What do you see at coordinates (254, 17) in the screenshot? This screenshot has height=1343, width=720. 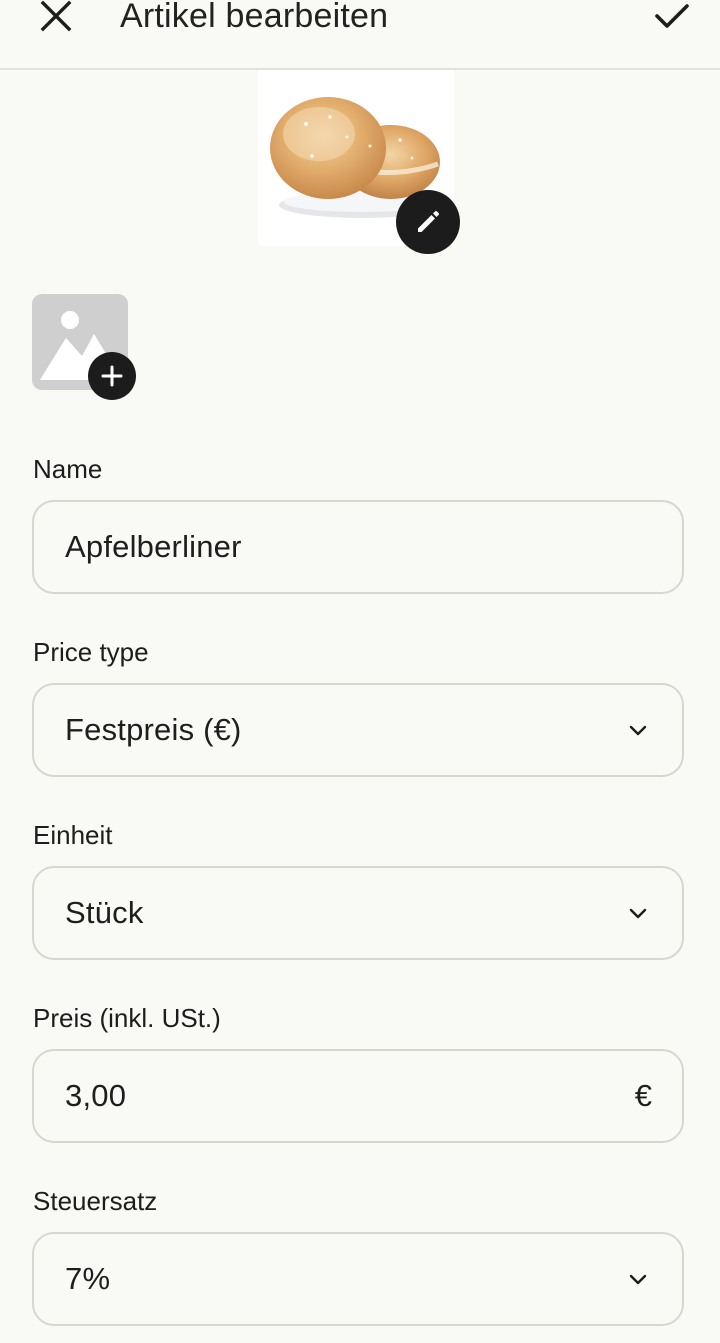 I see `page-title: Artikel bearbeiten` at bounding box center [254, 17].